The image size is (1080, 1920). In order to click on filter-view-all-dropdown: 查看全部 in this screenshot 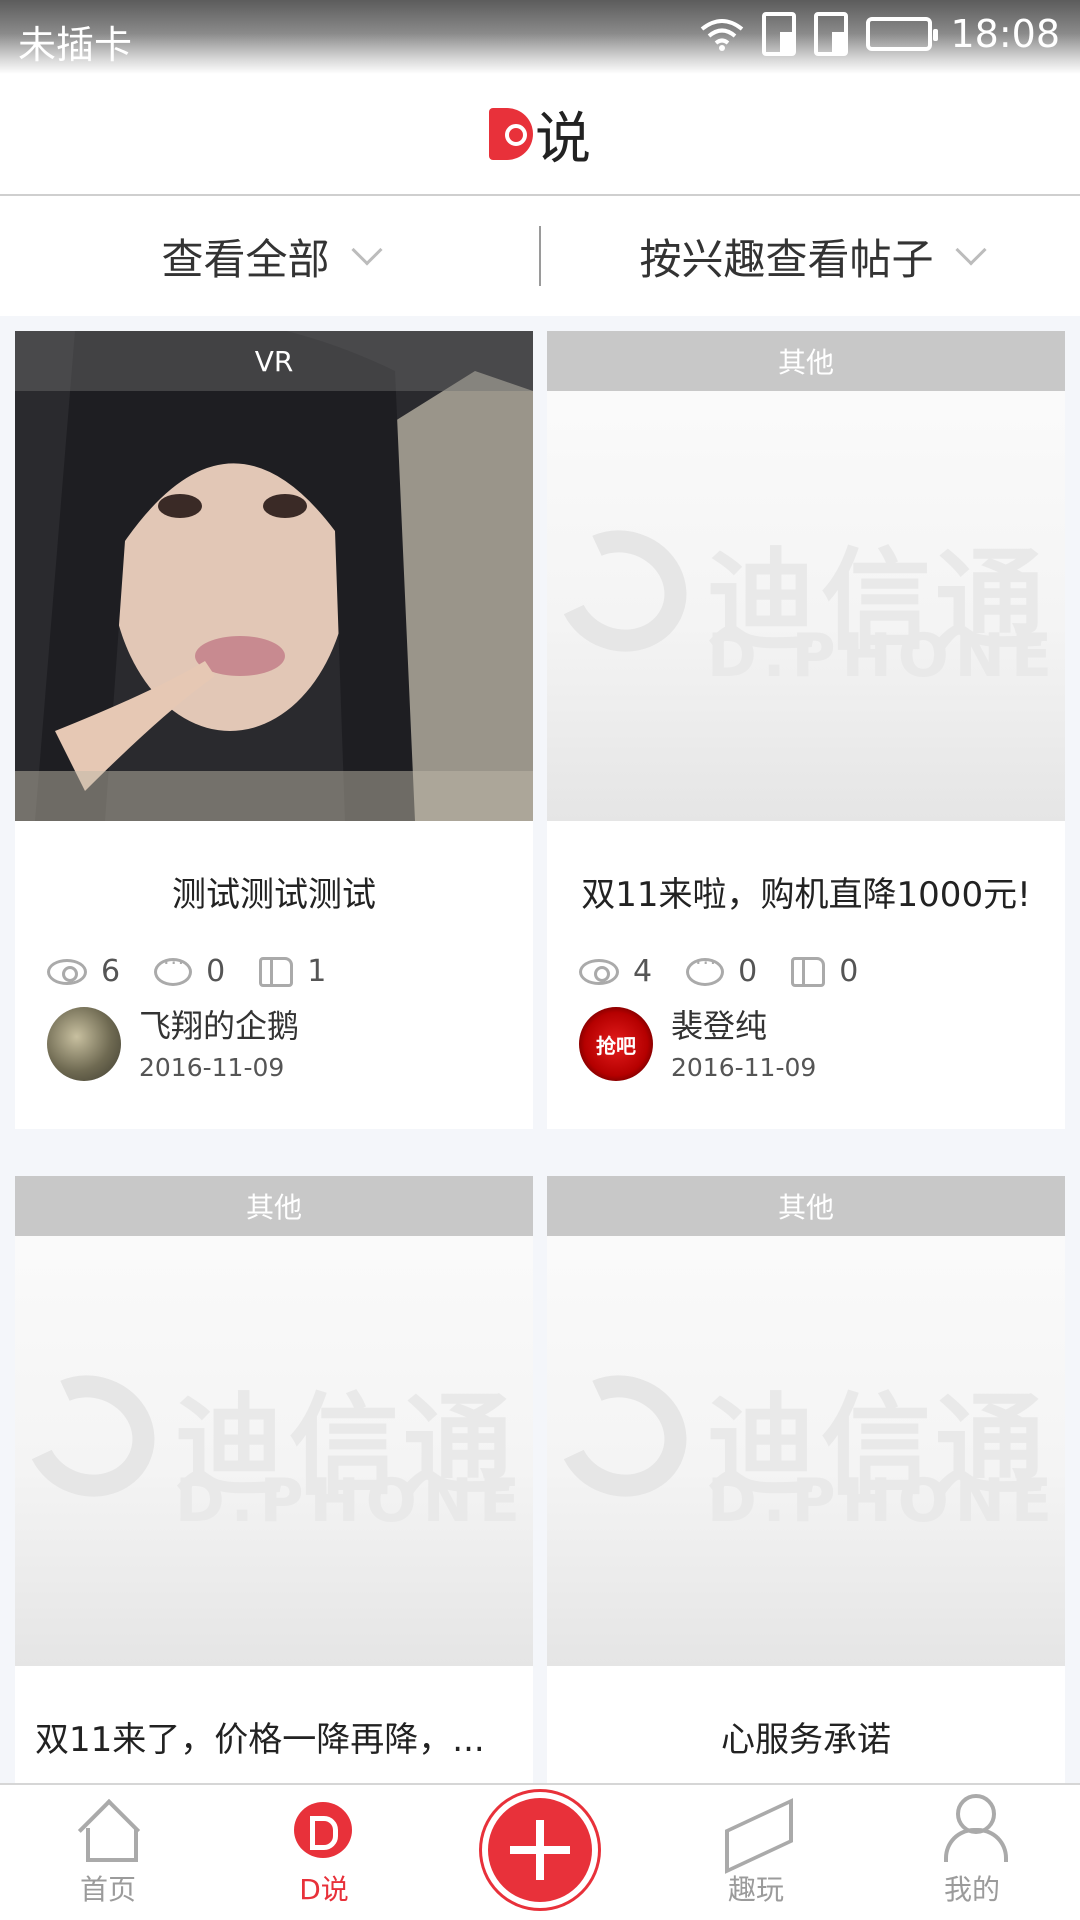, I will do `click(269, 256)`.